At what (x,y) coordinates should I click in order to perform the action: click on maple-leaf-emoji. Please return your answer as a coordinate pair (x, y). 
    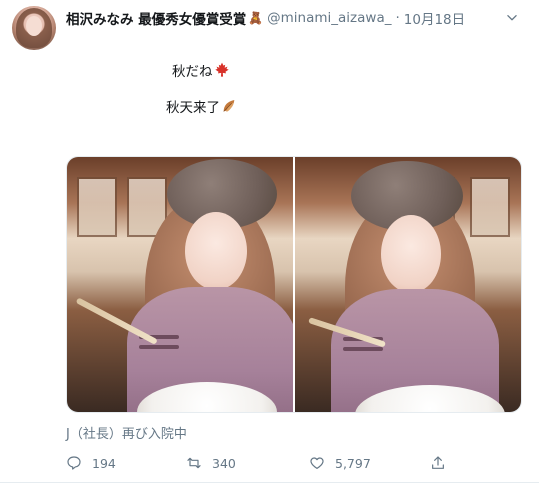
    Looking at the image, I should click on (222, 72).